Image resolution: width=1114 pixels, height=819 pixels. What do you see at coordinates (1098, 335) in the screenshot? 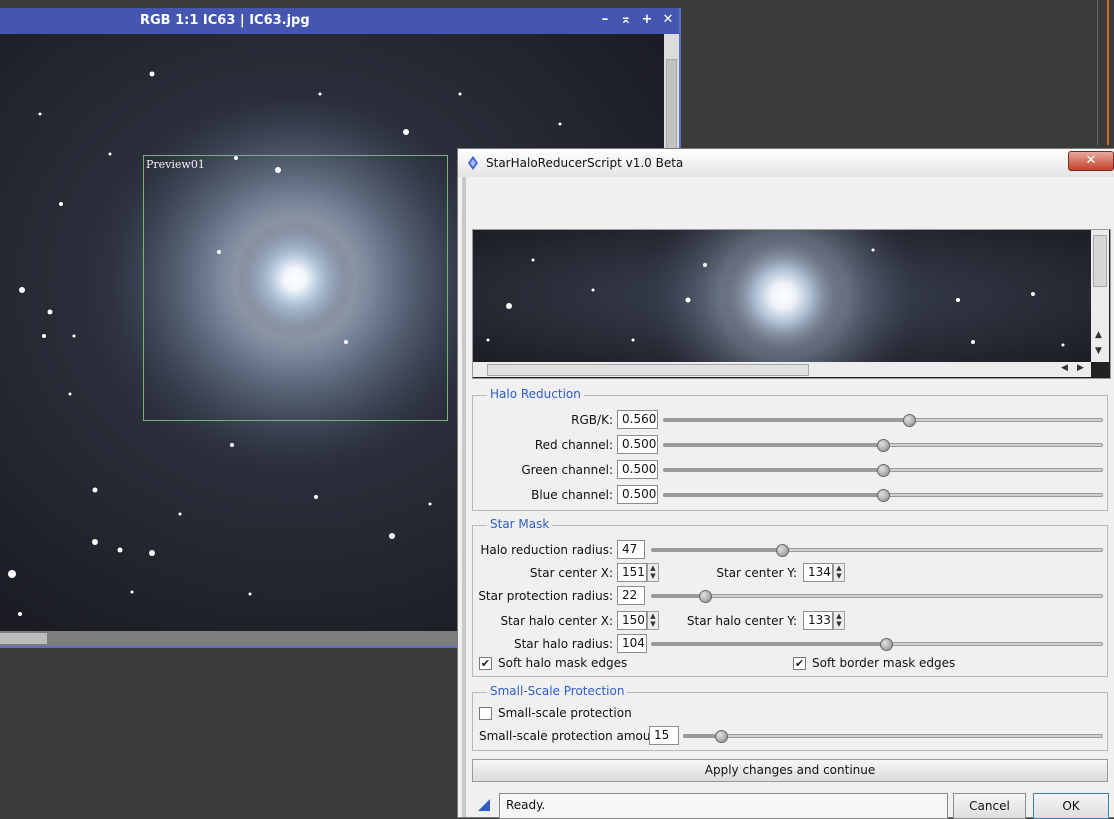
I see `scroll-up-icon: ▲` at bounding box center [1098, 335].